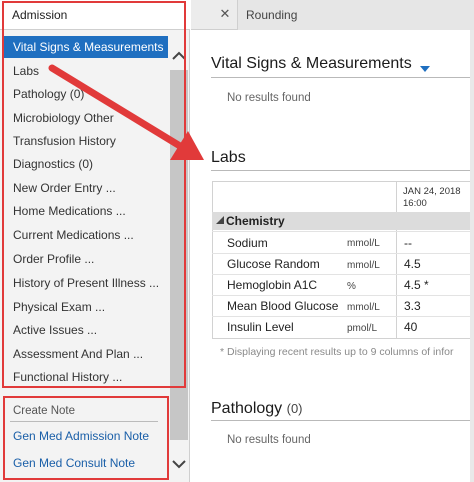 This screenshot has width=474, height=482. I want to click on pathology-title: Pathology (0), so click(257, 409).